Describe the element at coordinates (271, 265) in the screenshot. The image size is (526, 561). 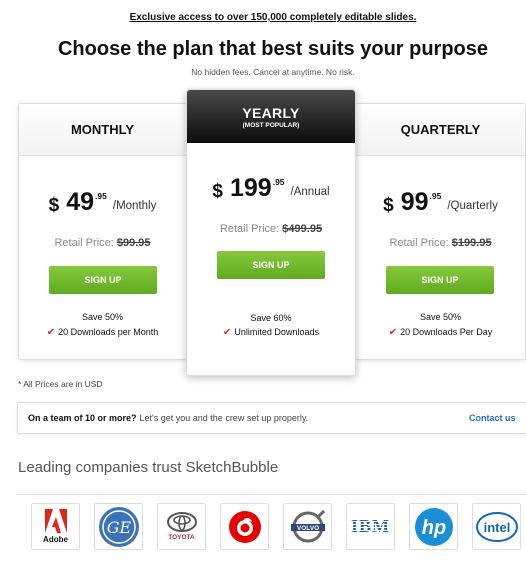
I see `signup-button-yearly: SIGN UP` at that location.